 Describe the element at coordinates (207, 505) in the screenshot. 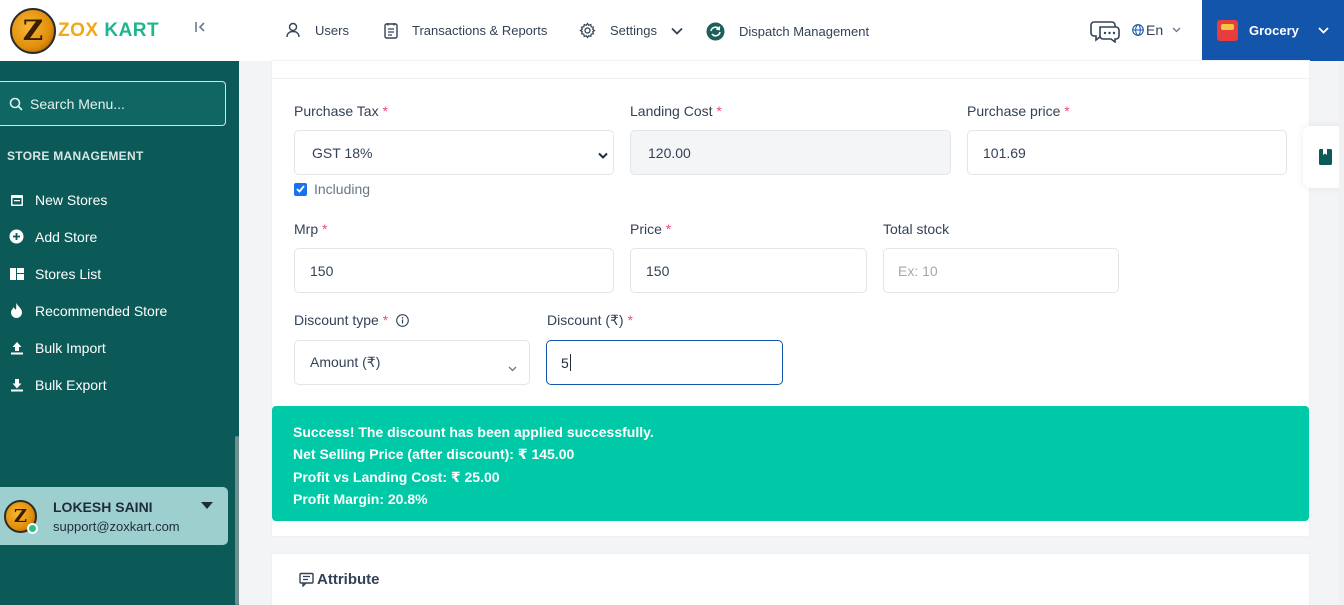

I see `caret-down-icon` at that location.